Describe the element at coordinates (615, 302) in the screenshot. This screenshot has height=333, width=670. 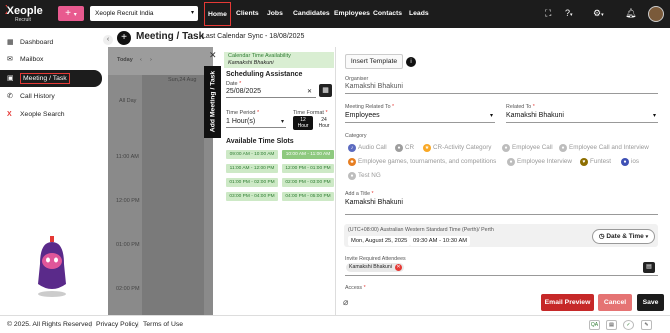
I see `cancel-button: Cancel` at that location.